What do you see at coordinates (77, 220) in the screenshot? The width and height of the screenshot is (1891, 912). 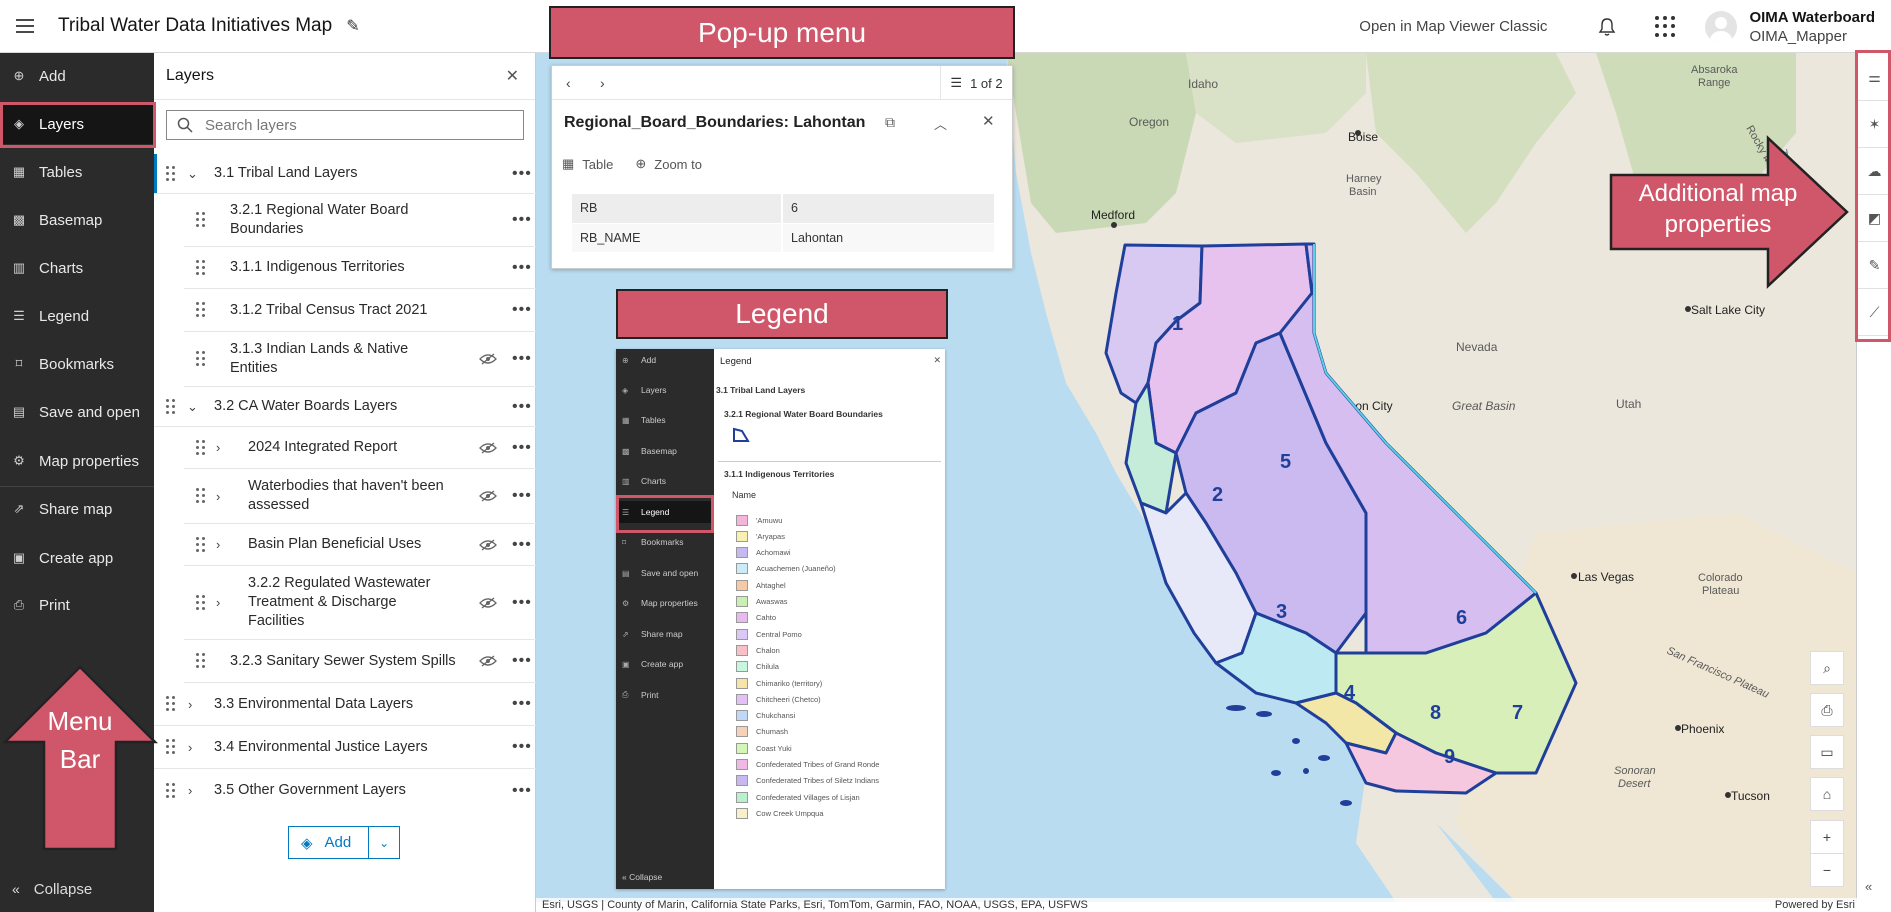 I see `nav-basemap: ▩ Basemap` at bounding box center [77, 220].